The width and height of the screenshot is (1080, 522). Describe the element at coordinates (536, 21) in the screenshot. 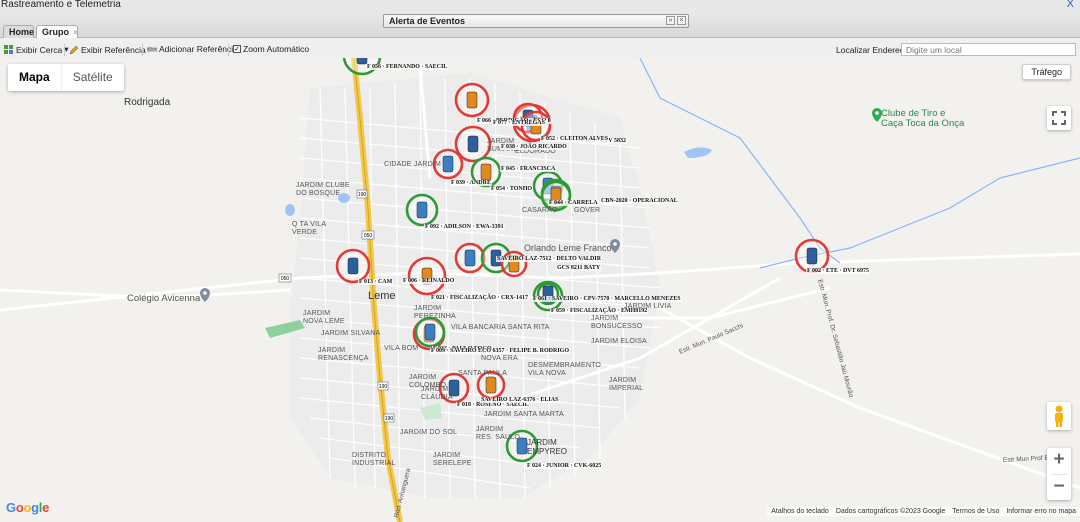

I see `events-panel: Alerta de Eventos » ×` at that location.